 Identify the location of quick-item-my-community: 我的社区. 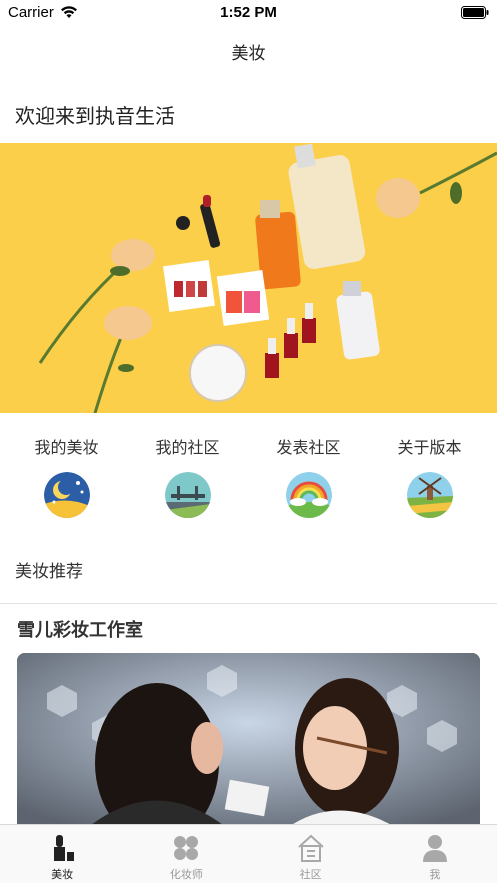
(187, 477).